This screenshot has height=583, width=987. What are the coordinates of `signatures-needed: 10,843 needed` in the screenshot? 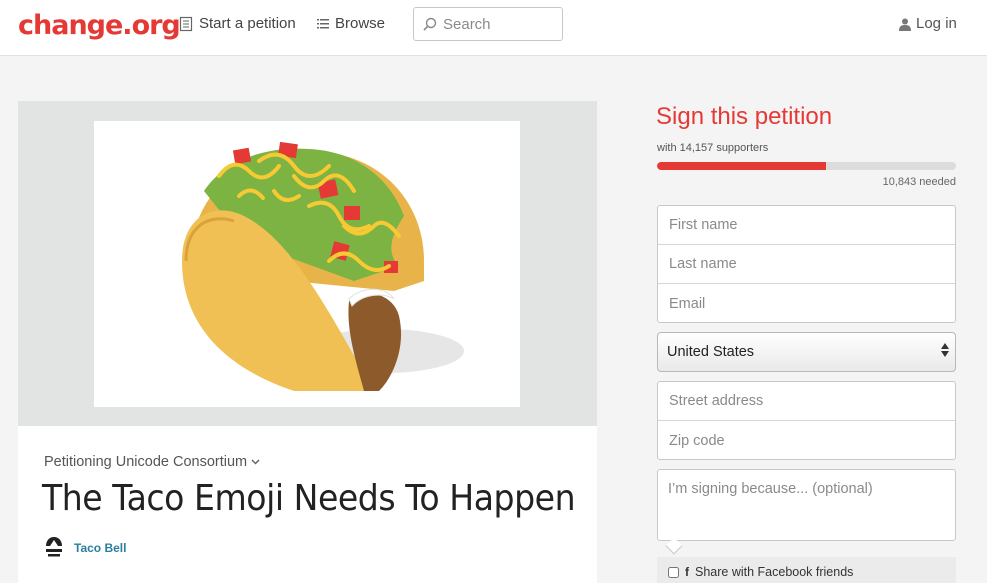 It's located at (919, 182).